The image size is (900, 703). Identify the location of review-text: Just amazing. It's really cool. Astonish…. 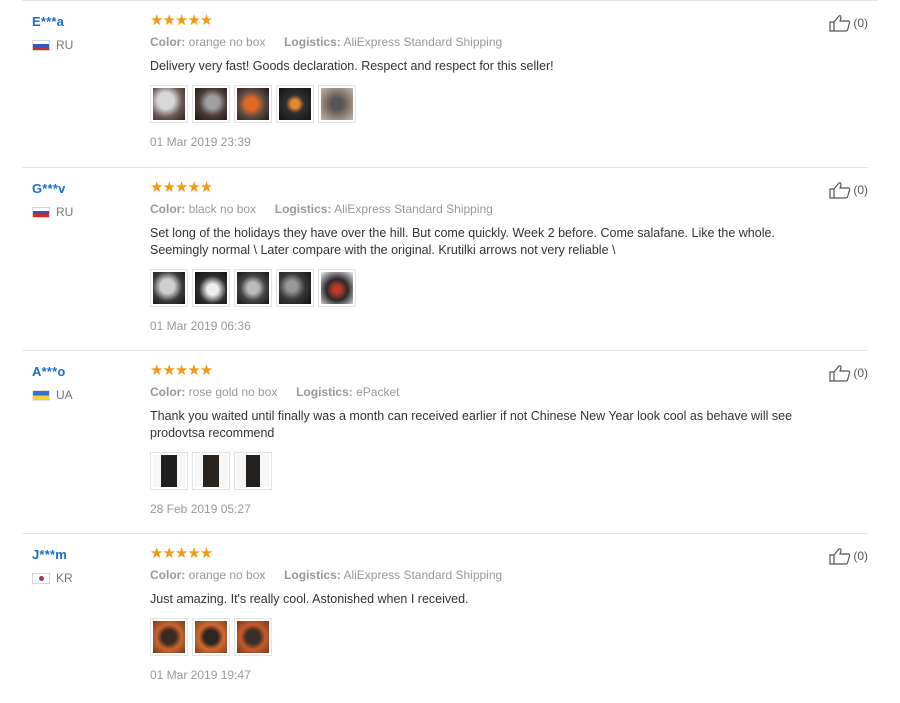
(309, 599).